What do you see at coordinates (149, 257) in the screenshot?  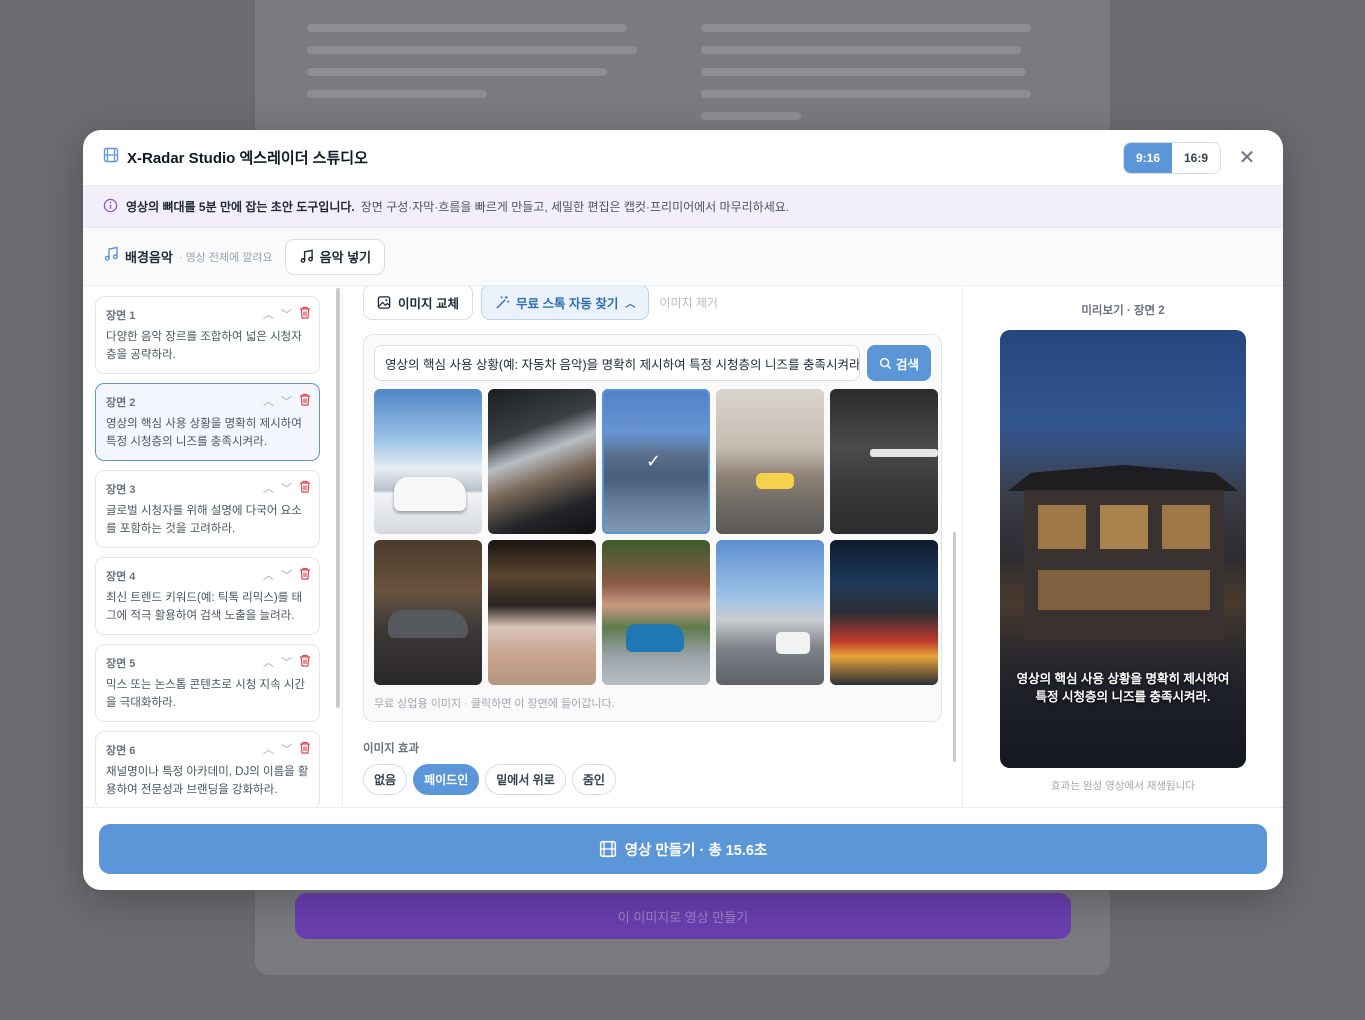 I see `music-label: 배경음악` at bounding box center [149, 257].